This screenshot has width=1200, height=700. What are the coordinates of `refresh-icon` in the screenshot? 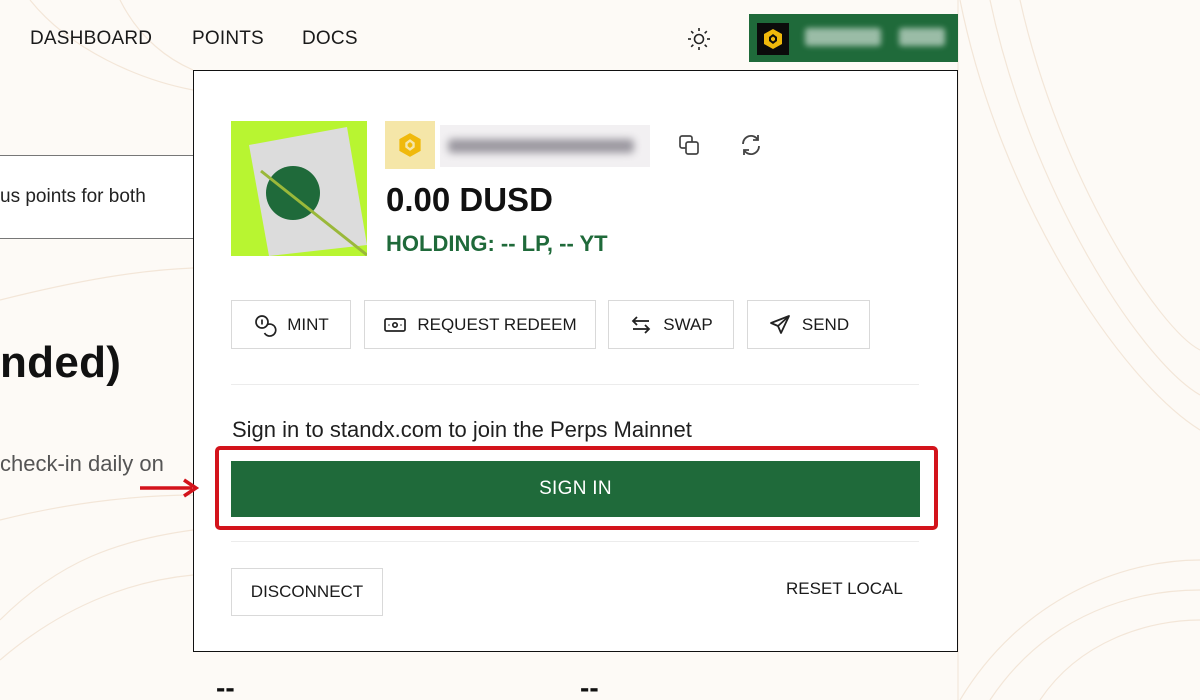 It's located at (751, 145).